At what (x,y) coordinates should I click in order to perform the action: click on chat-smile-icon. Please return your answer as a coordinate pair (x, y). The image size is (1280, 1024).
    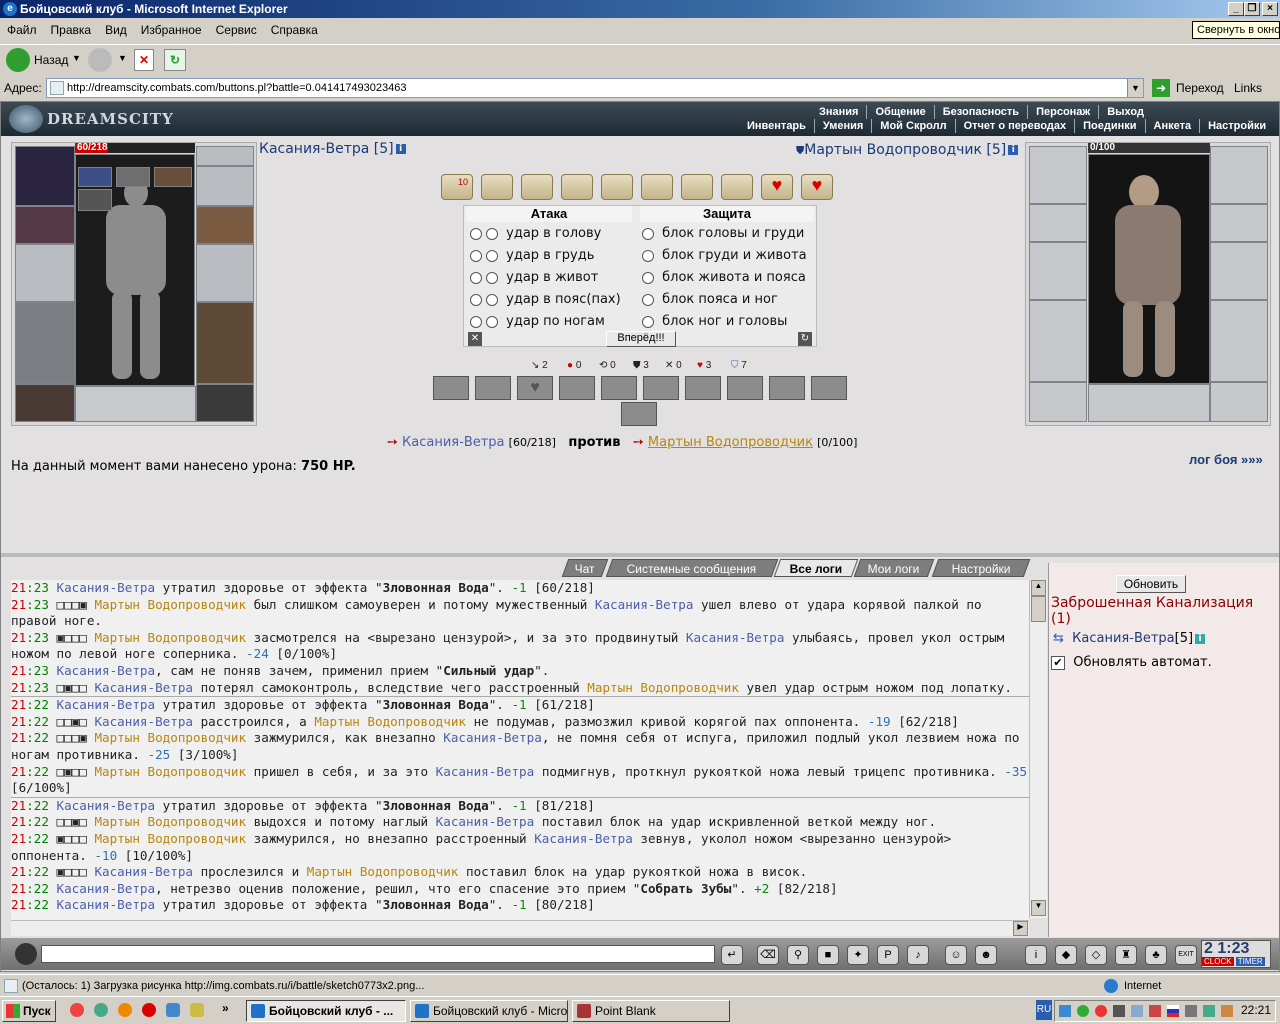
    Looking at the image, I should click on (26, 954).